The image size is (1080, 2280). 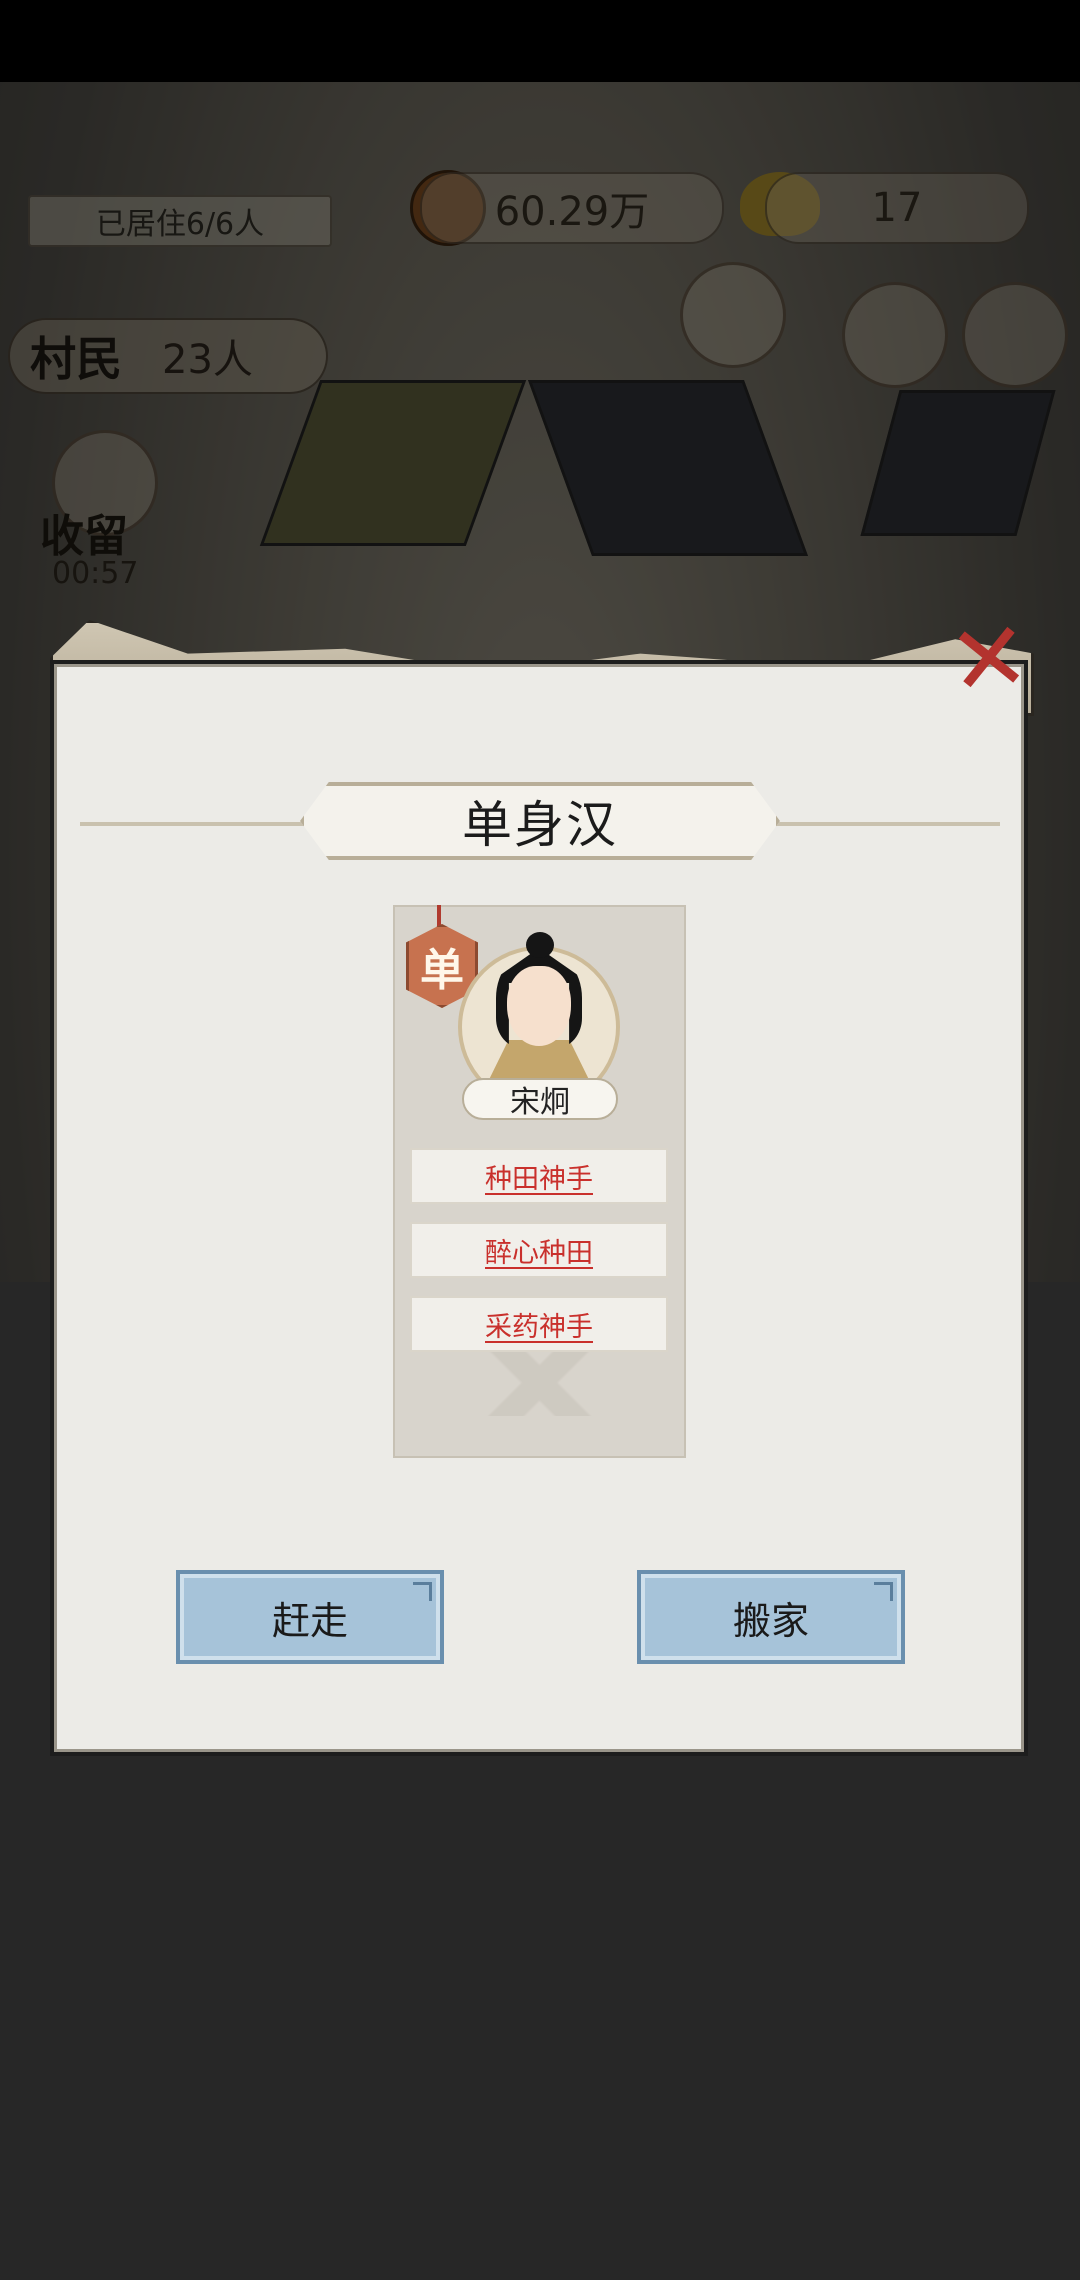 I want to click on trait-1: 种田神手, so click(x=539, y=1176).